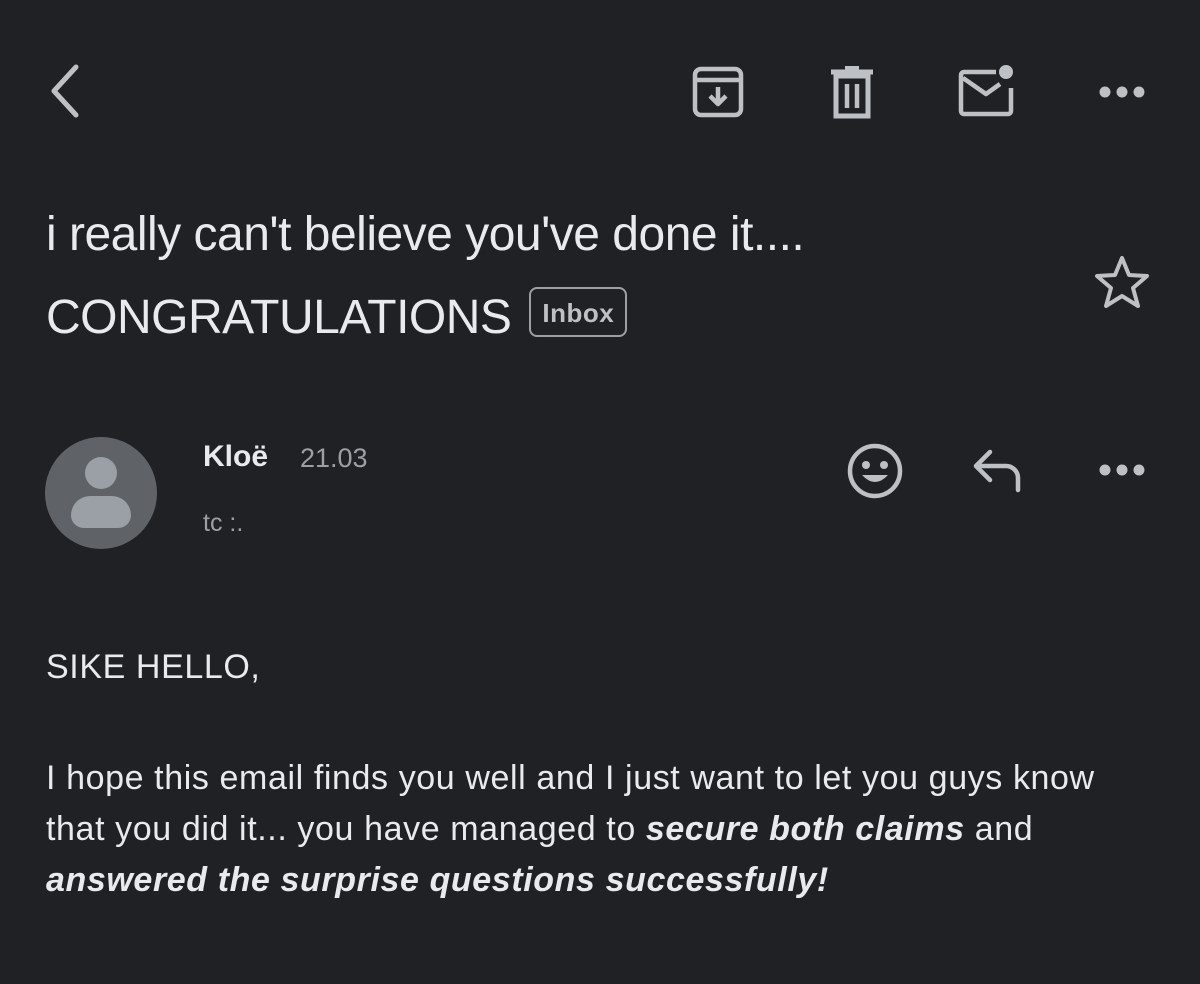 Image resolution: width=1200 pixels, height=984 pixels. I want to click on message-more-button, so click(1122, 470).